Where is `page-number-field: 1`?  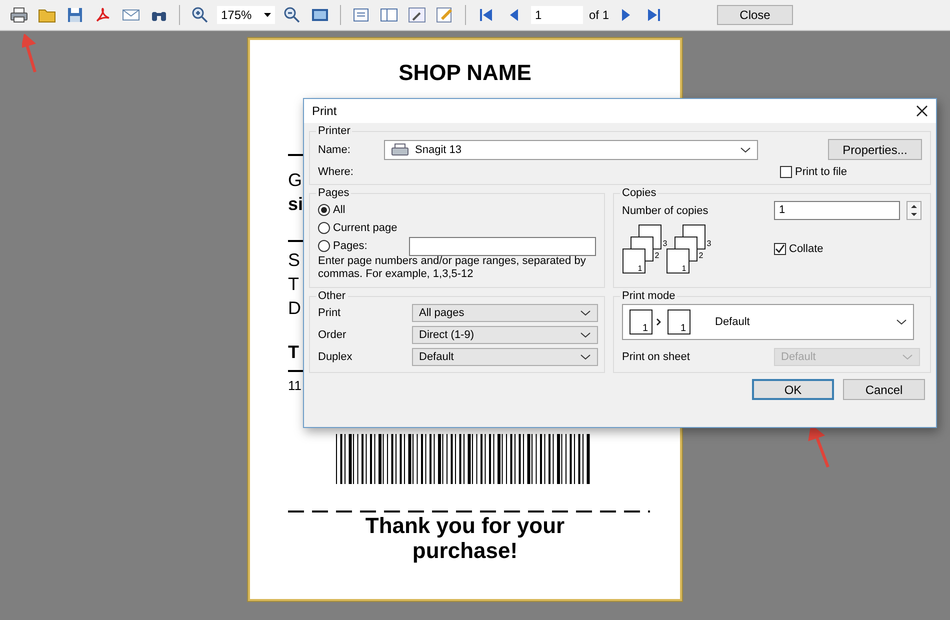
page-number-field: 1 is located at coordinates (557, 15).